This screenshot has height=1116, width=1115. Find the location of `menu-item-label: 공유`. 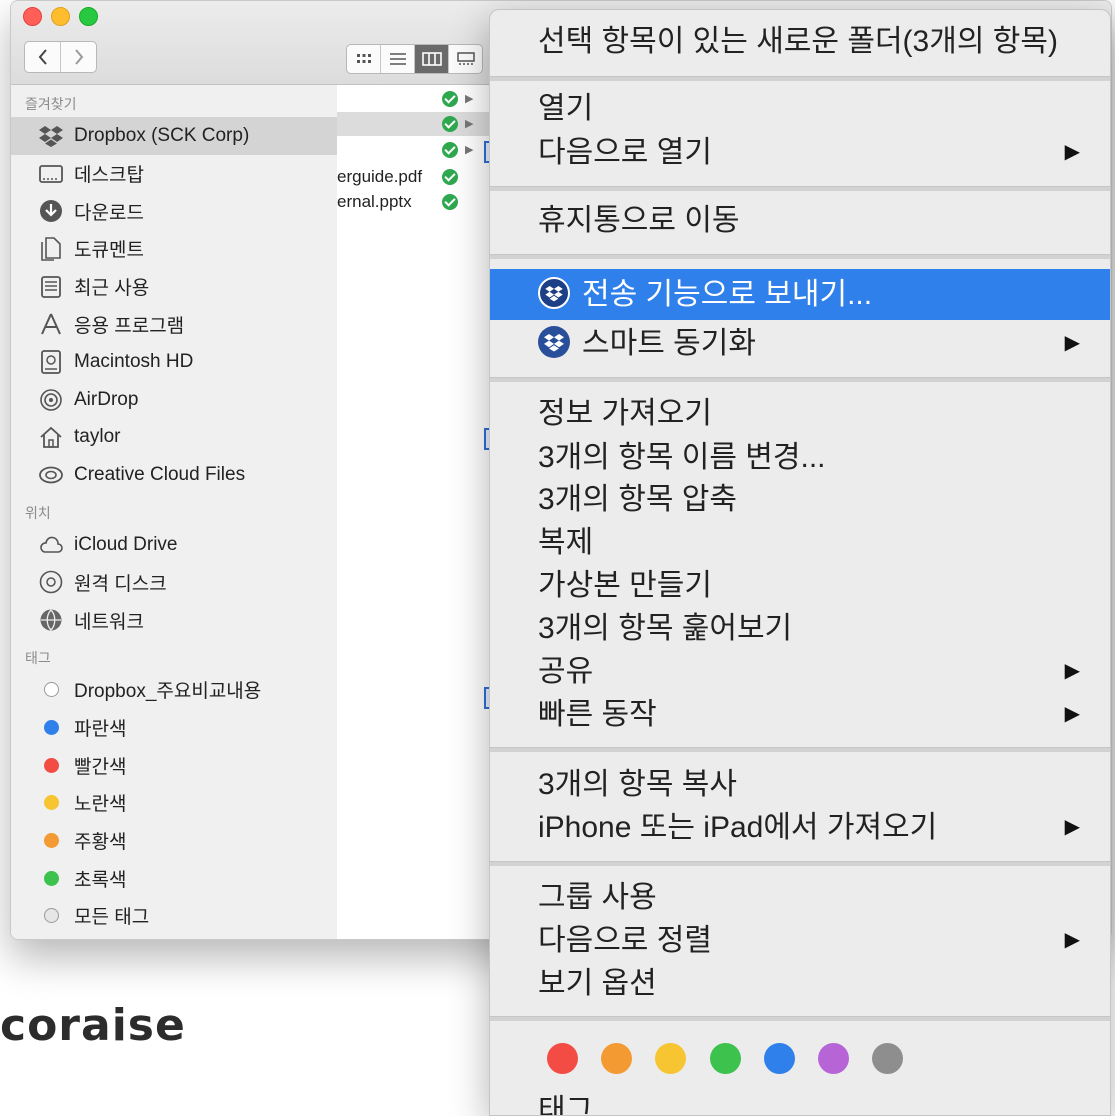

menu-item-label: 공유 is located at coordinates (566, 671).